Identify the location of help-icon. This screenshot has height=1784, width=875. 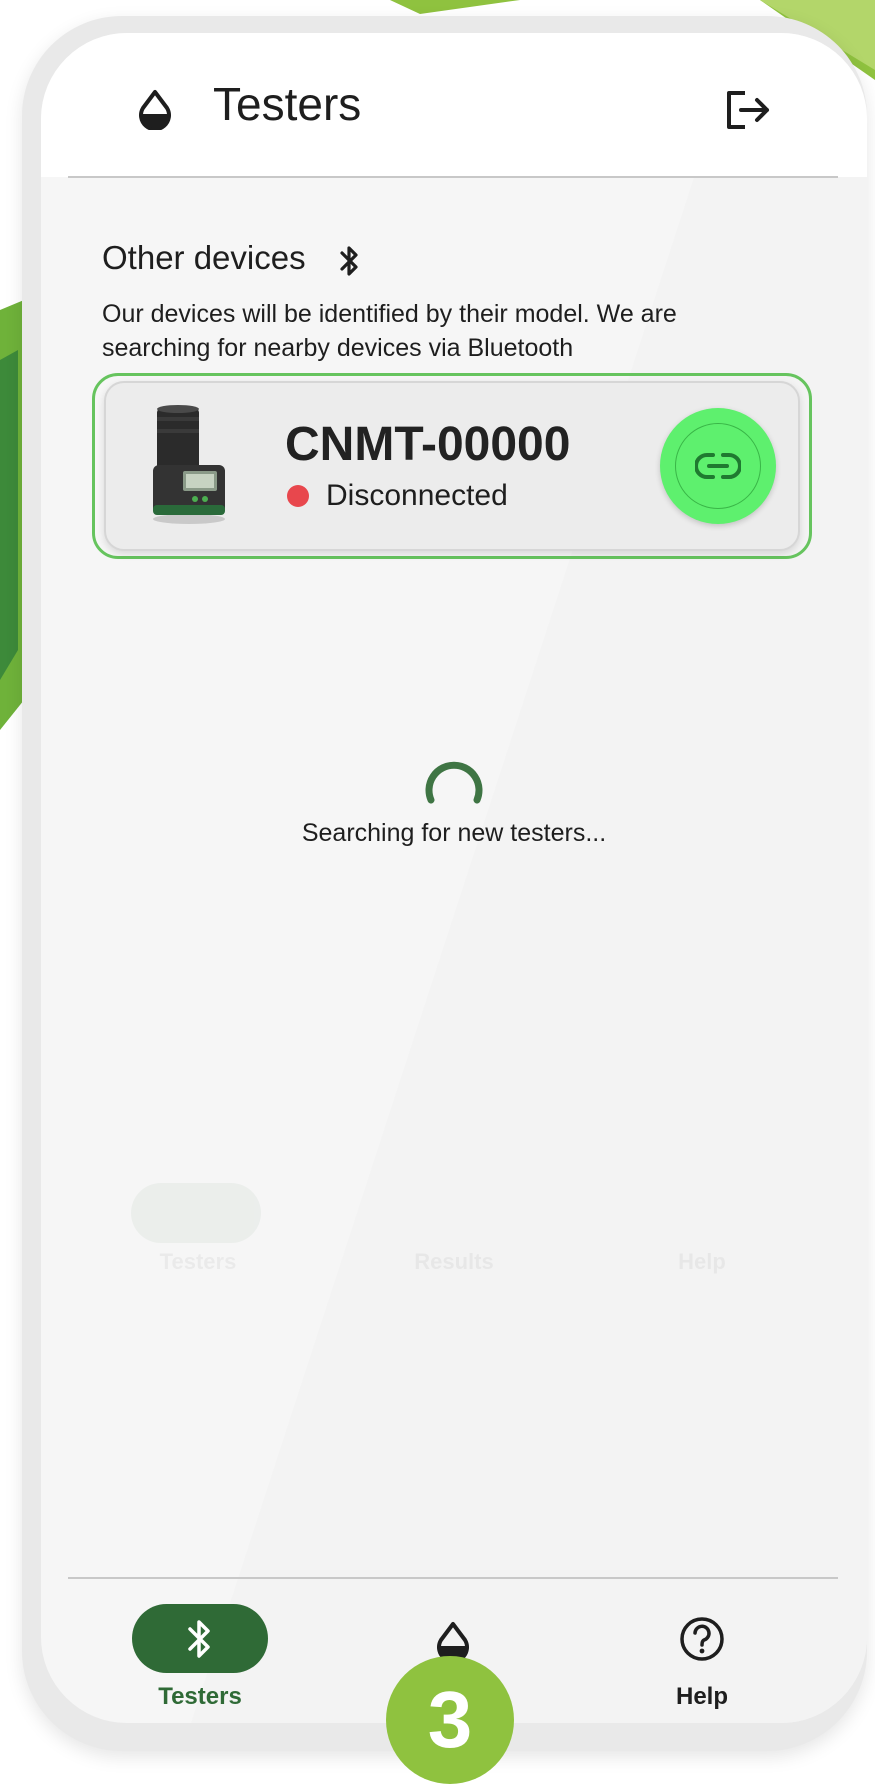
(702, 1639).